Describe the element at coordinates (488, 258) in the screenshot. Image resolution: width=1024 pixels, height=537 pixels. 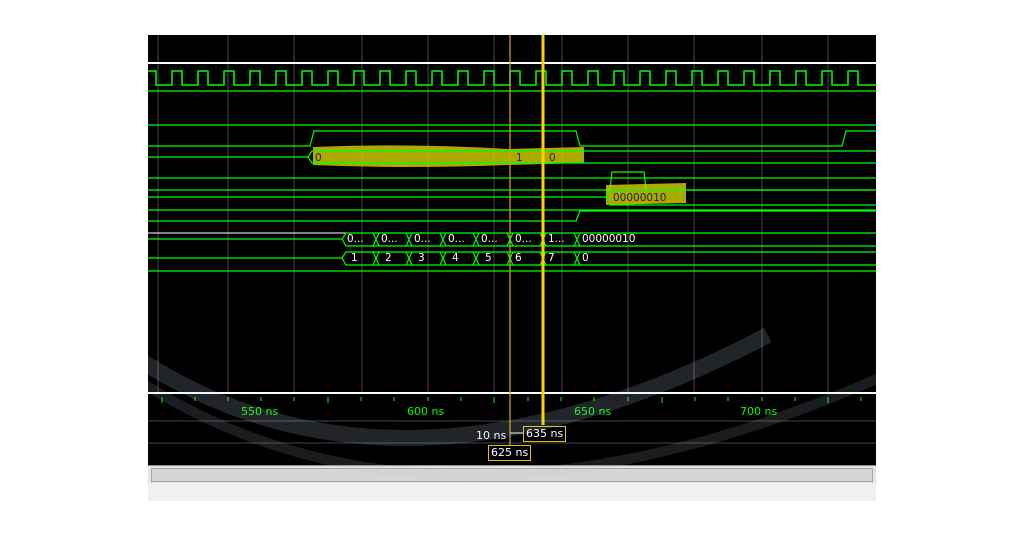
I see `bus2-value: 5` at that location.